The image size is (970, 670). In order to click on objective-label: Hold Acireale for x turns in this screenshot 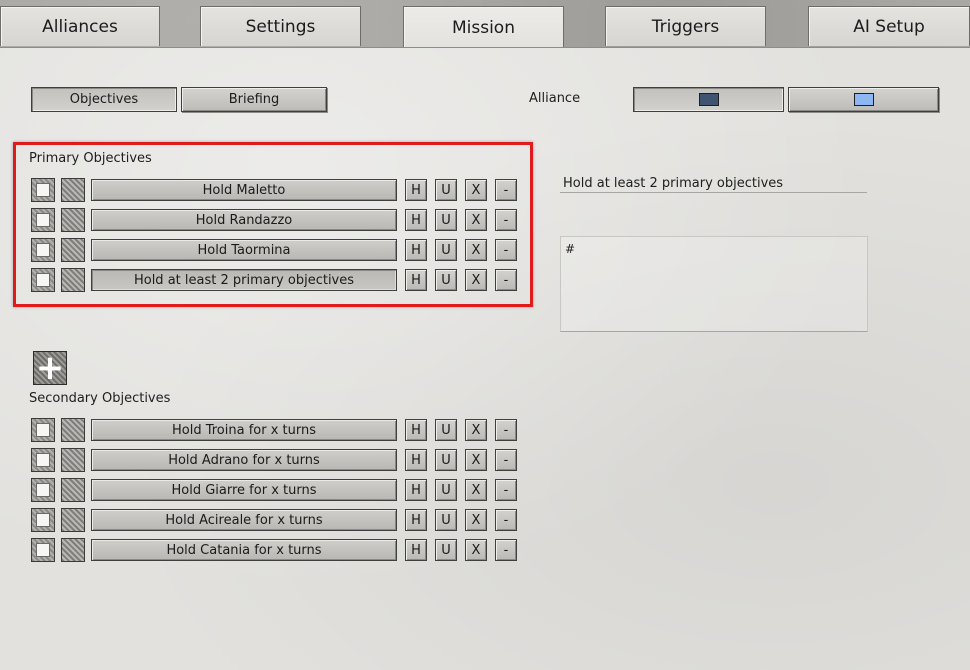, I will do `click(244, 520)`.